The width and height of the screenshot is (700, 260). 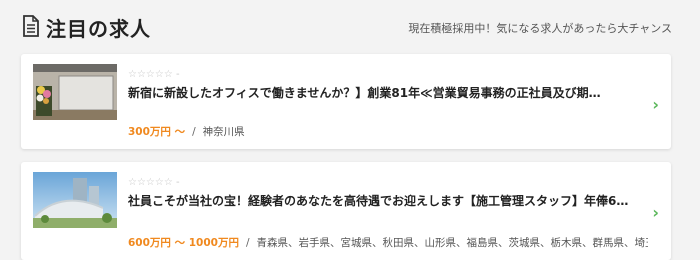 I want to click on section-subtitle: 現在積極採用中！気になる求人があったら大チャンス, so click(x=540, y=28).